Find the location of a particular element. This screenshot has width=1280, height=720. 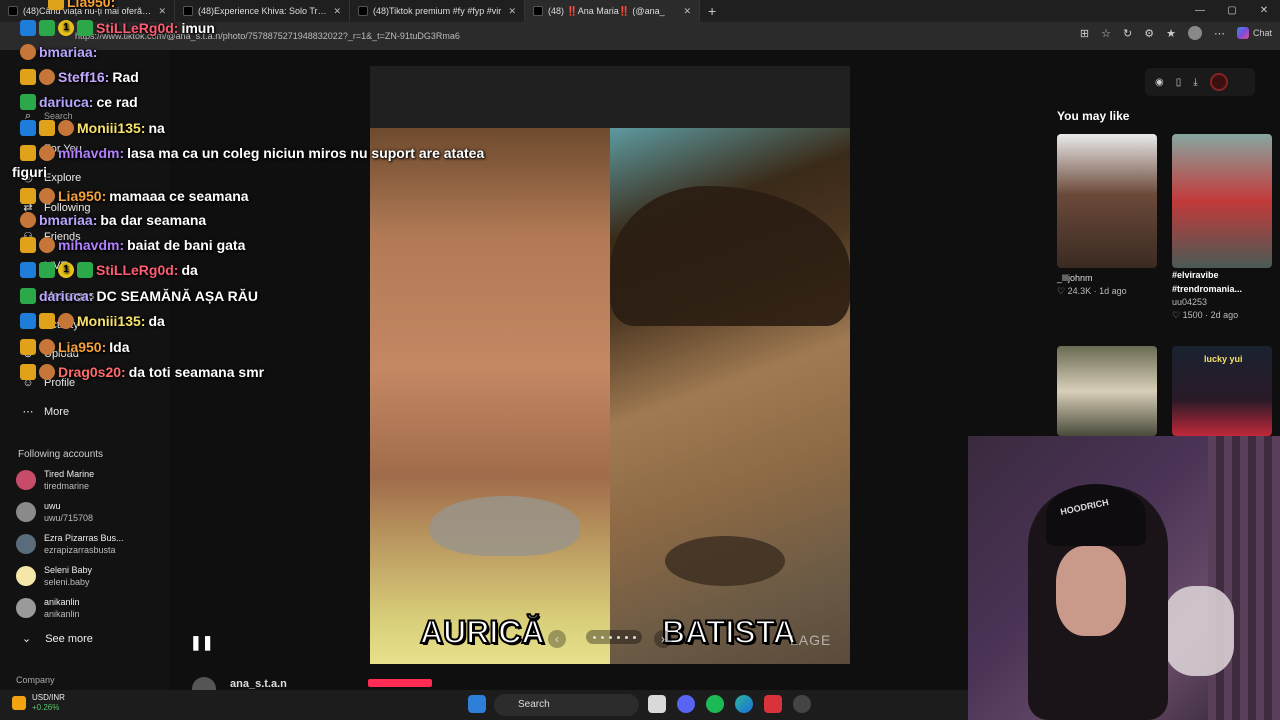

app-icon is located at coordinates (773, 704).